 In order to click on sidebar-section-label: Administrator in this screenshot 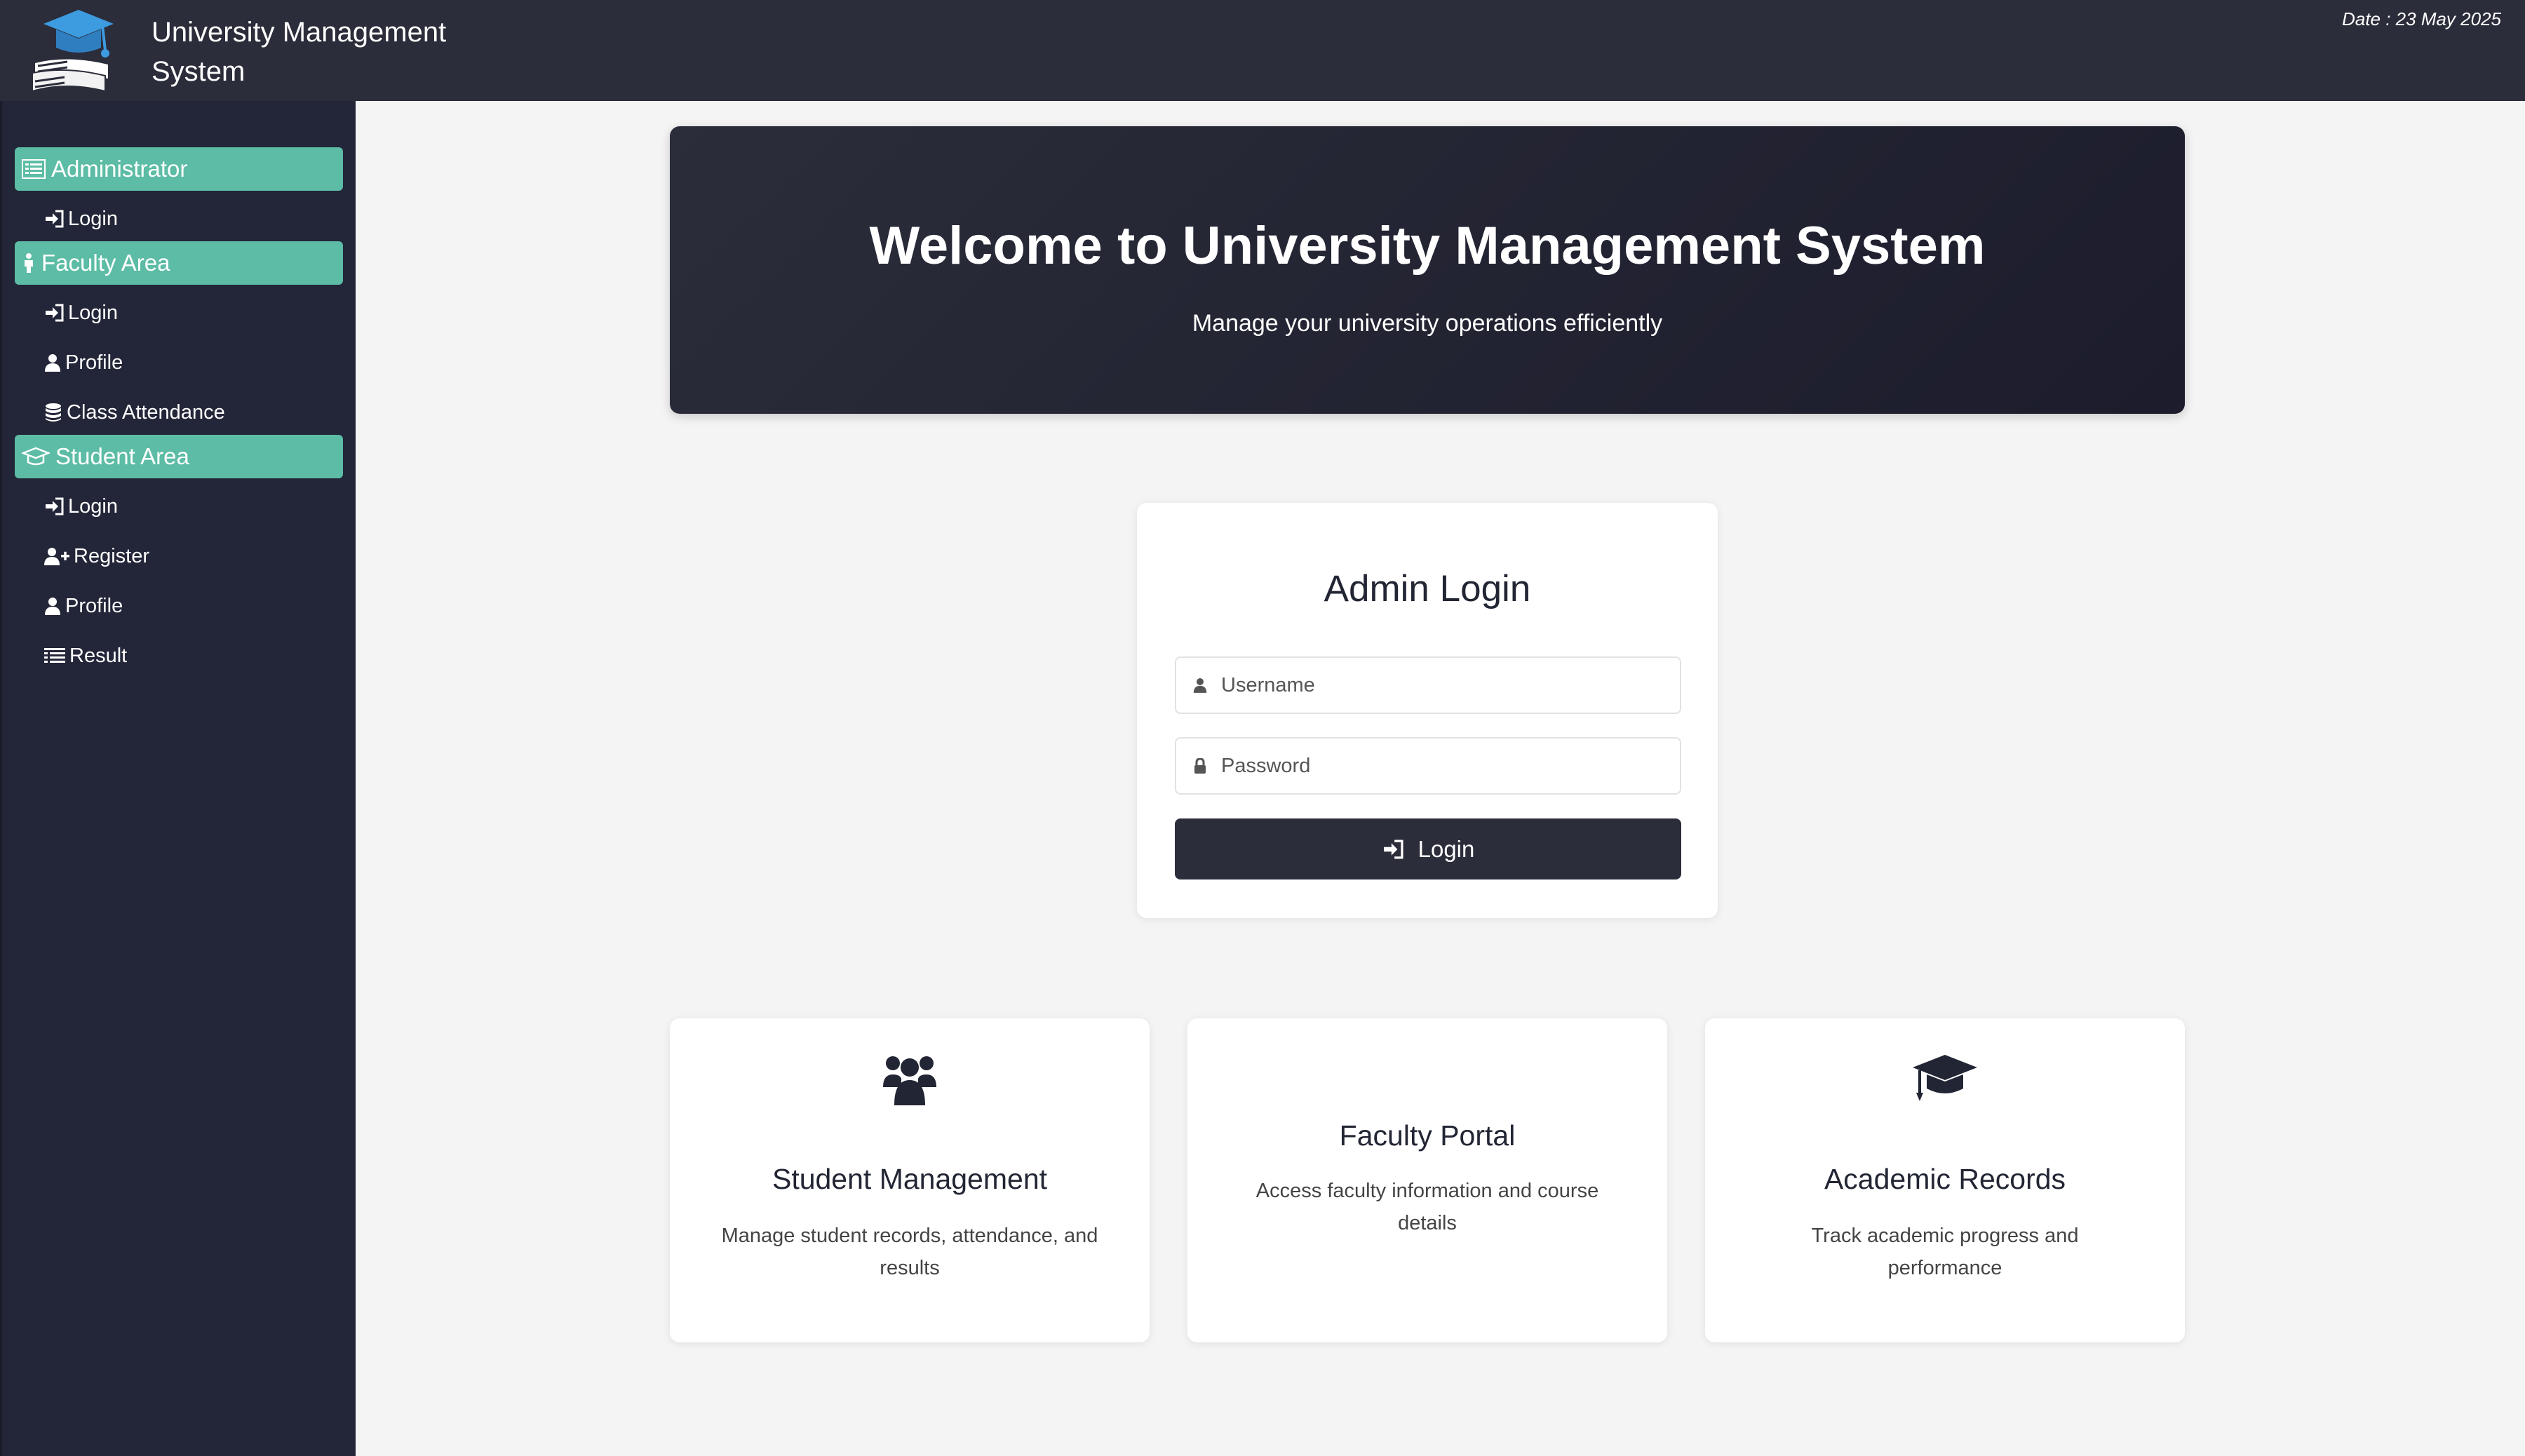, I will do `click(119, 169)`.